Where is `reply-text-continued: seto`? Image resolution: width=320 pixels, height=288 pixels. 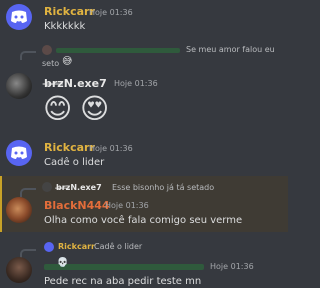
reply-text-continued: seto is located at coordinates (51, 63).